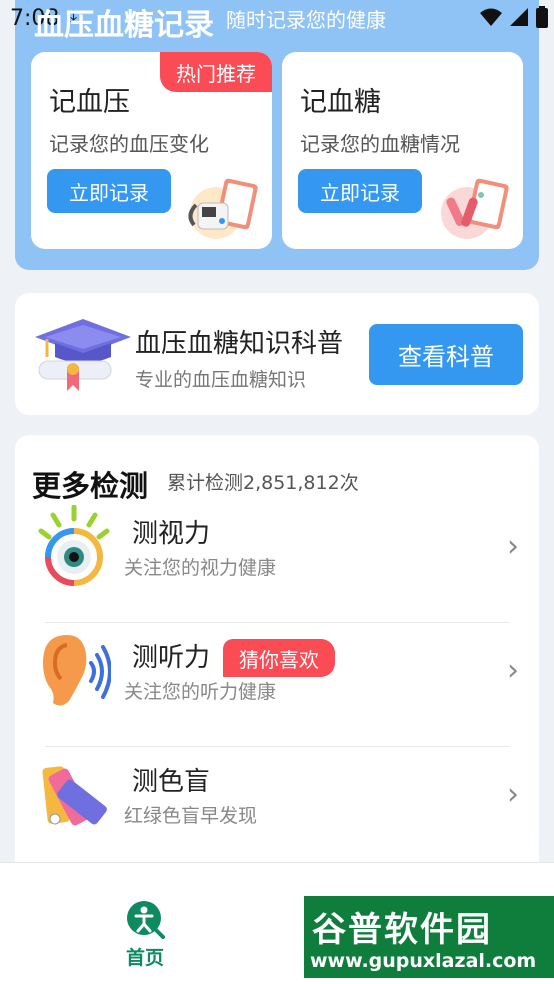 This screenshot has height=984, width=554. I want to click on watermark-top: 谷普软件园, so click(402, 930).